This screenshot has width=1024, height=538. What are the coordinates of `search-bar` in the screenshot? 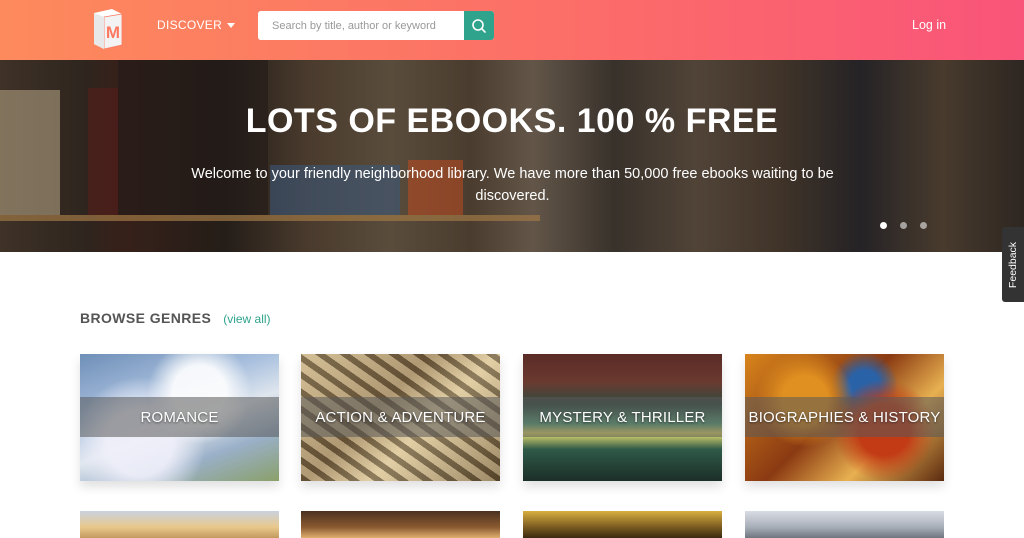 It's located at (376, 25).